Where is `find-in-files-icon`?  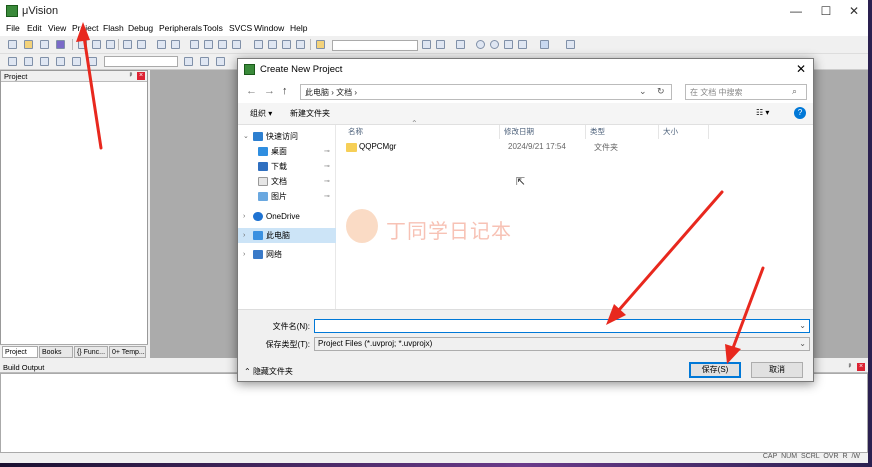 find-in-files-icon is located at coordinates (320, 44).